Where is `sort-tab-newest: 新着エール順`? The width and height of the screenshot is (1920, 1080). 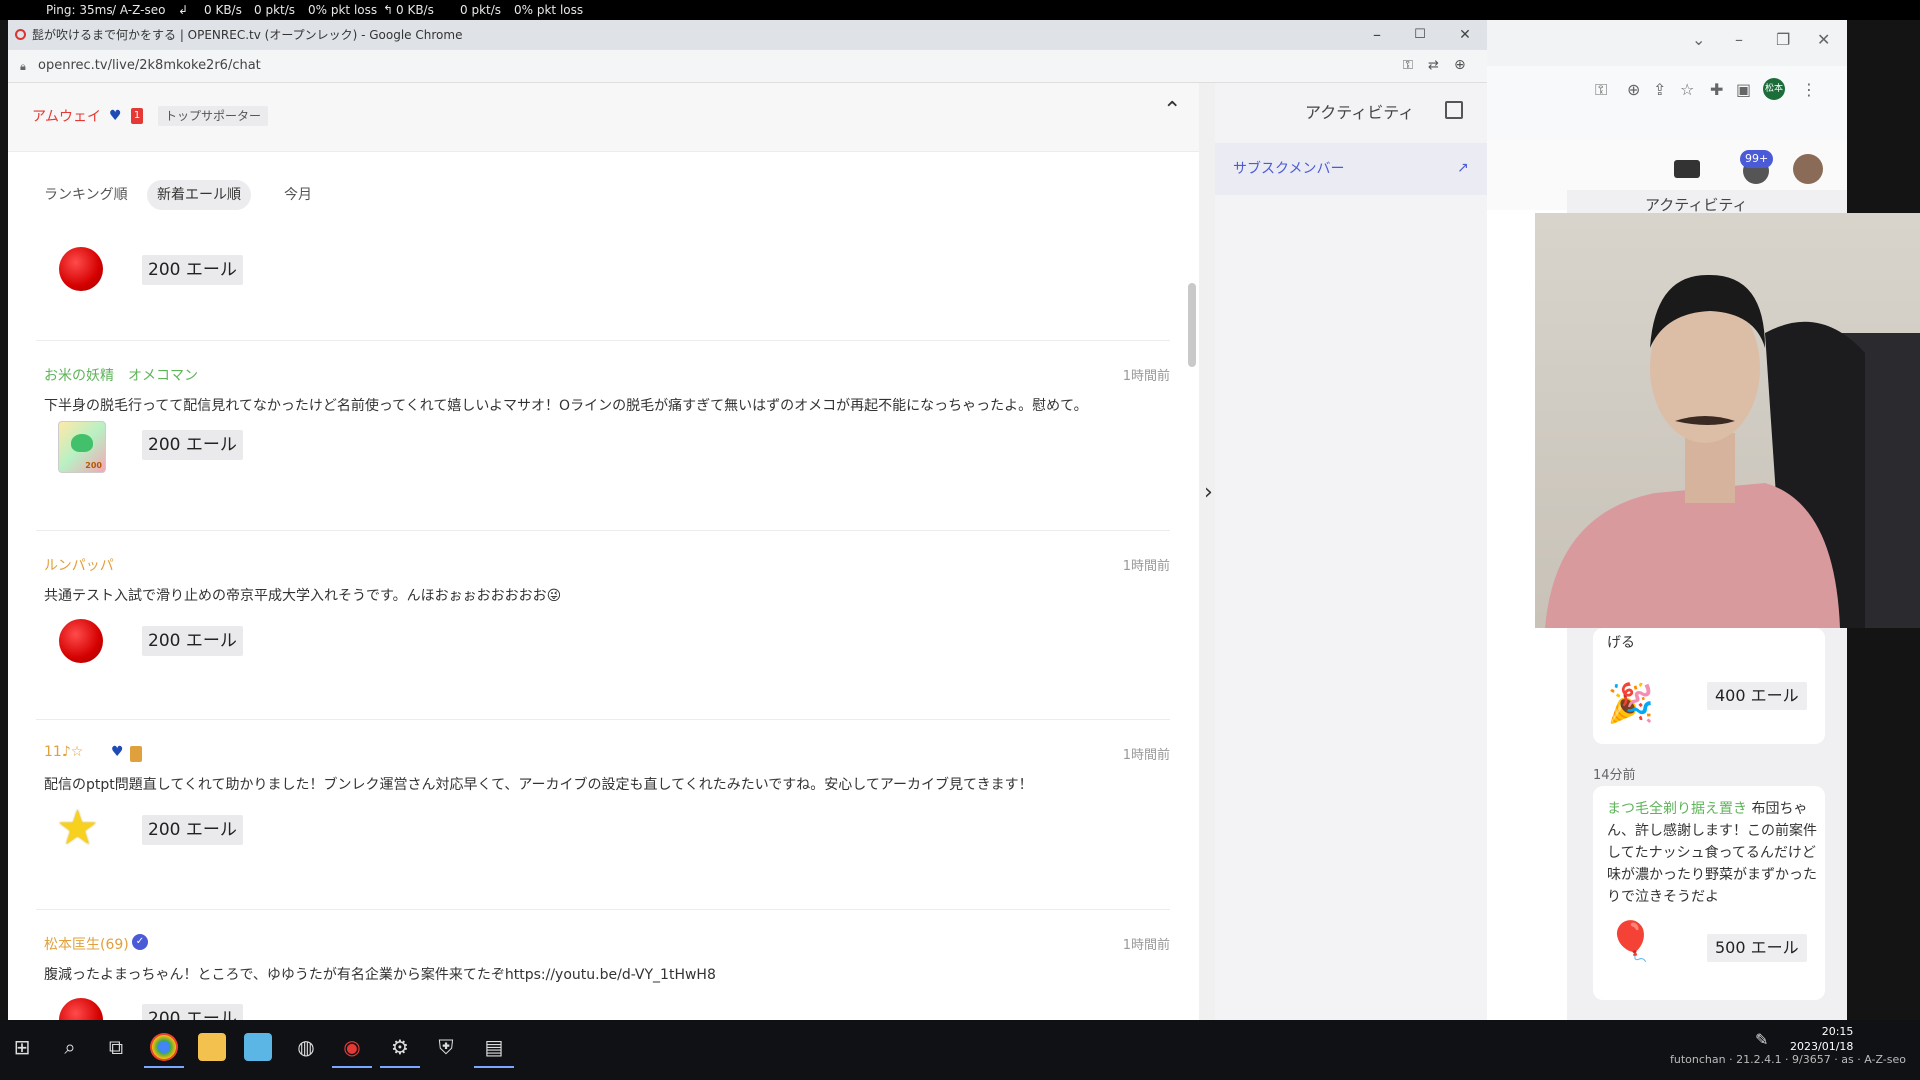
sort-tab-newest: 新着エール順 is located at coordinates (199, 195).